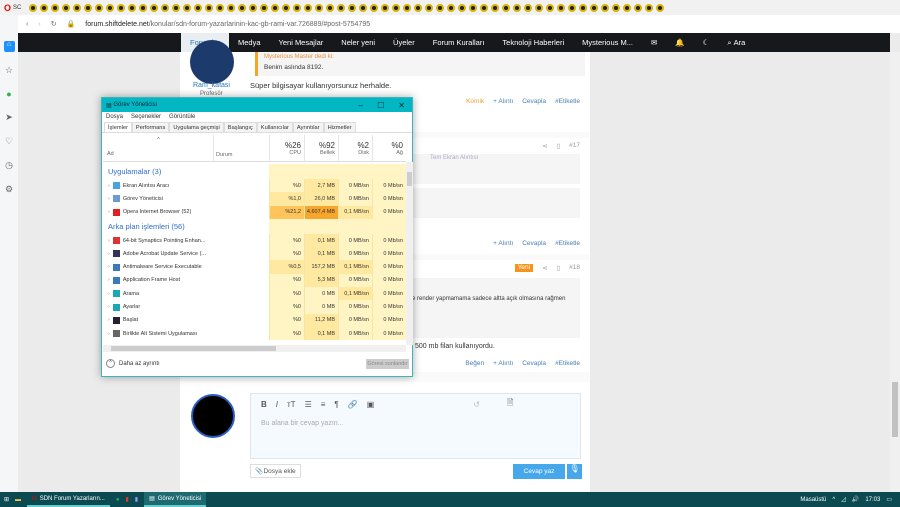 The width and height of the screenshot is (900, 507). What do you see at coordinates (291, 404) in the screenshot?
I see `font-size-icon: тT` at bounding box center [291, 404].